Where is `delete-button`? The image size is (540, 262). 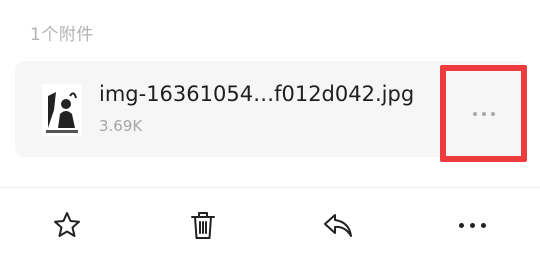
delete-button is located at coordinates (203, 225).